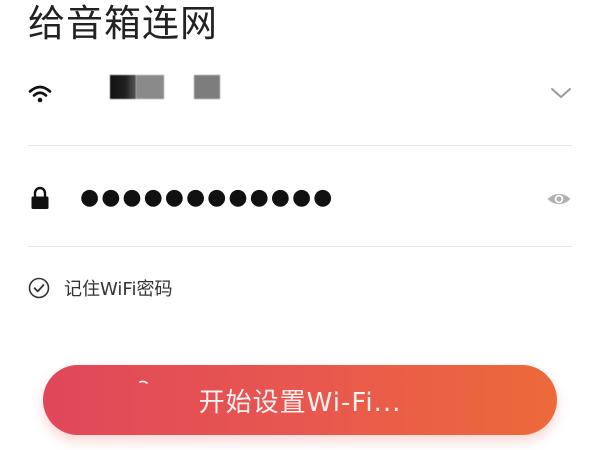 Image resolution: width=600 pixels, height=450 pixels. What do you see at coordinates (118, 289) in the screenshot?
I see `remember-password-label: 记住WiFi密码` at bounding box center [118, 289].